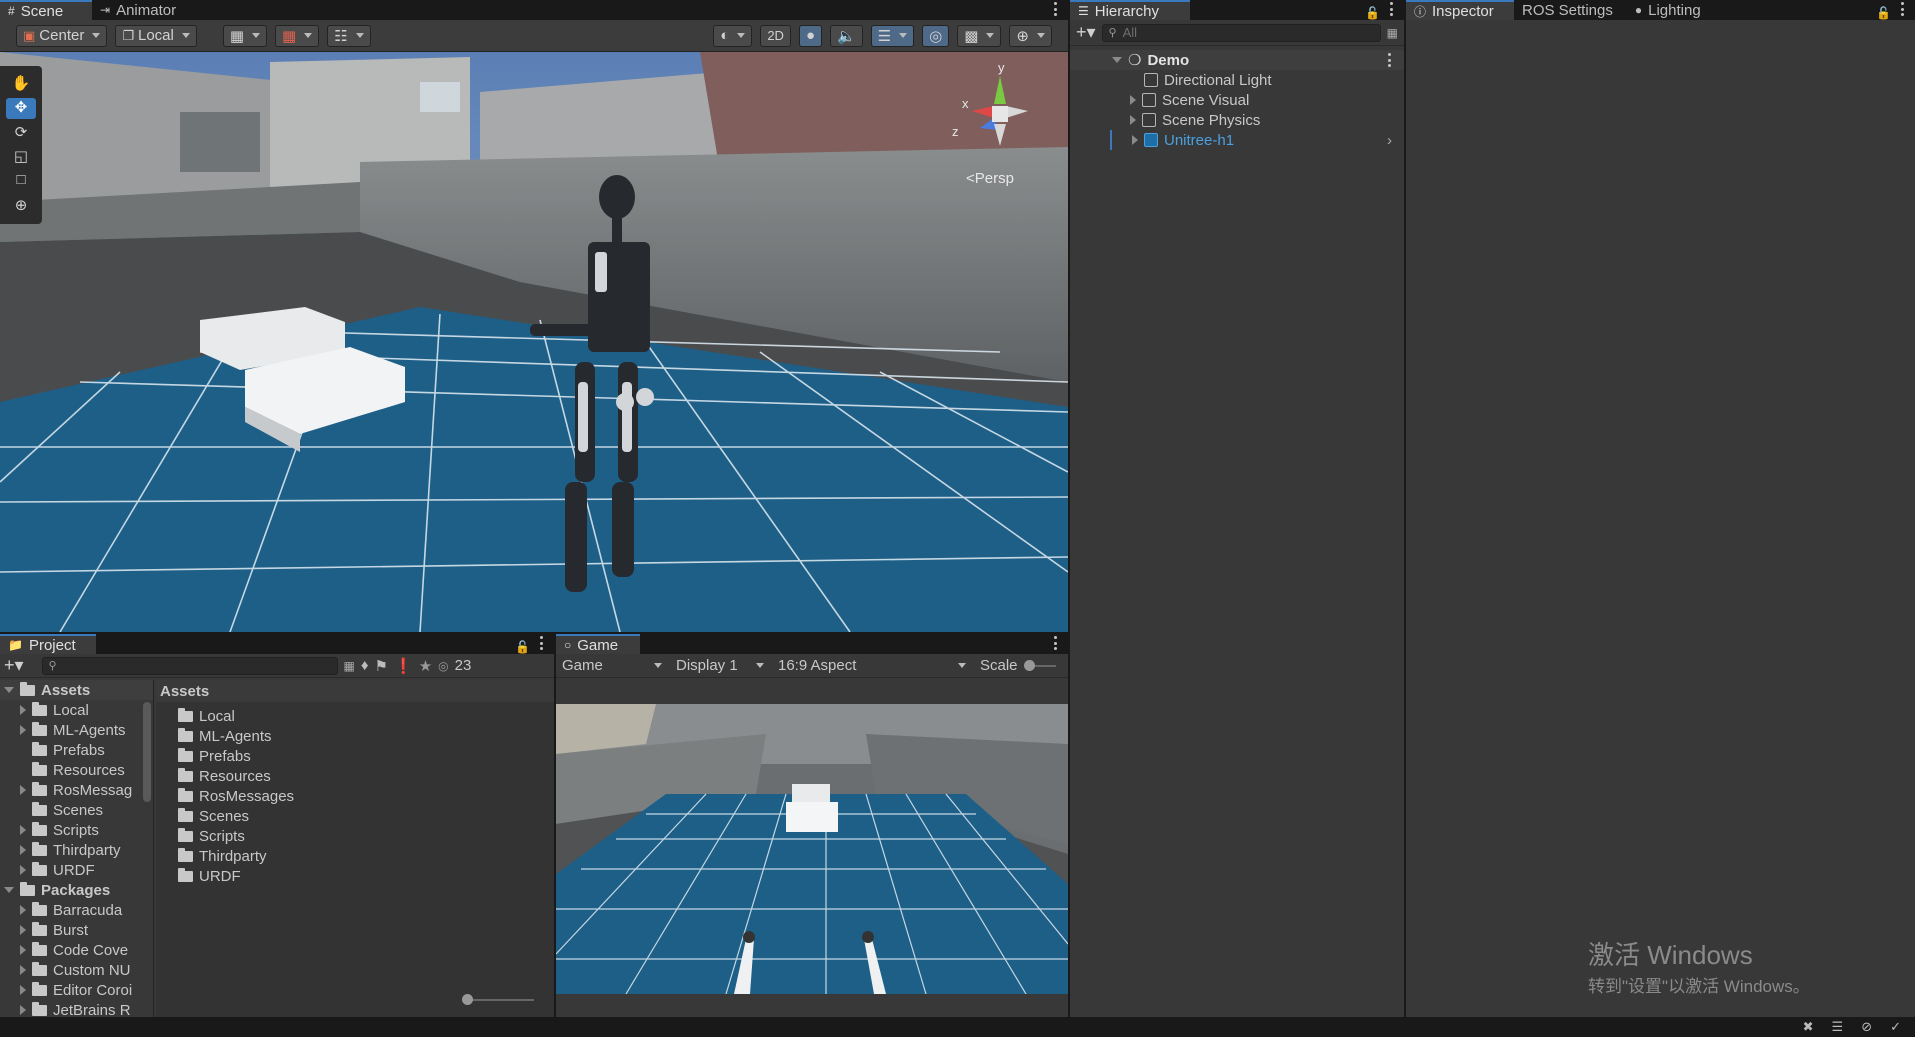 The image size is (1915, 1037). What do you see at coordinates (366, 736) in the screenshot?
I see `content-folder: ML-Agents` at bounding box center [366, 736].